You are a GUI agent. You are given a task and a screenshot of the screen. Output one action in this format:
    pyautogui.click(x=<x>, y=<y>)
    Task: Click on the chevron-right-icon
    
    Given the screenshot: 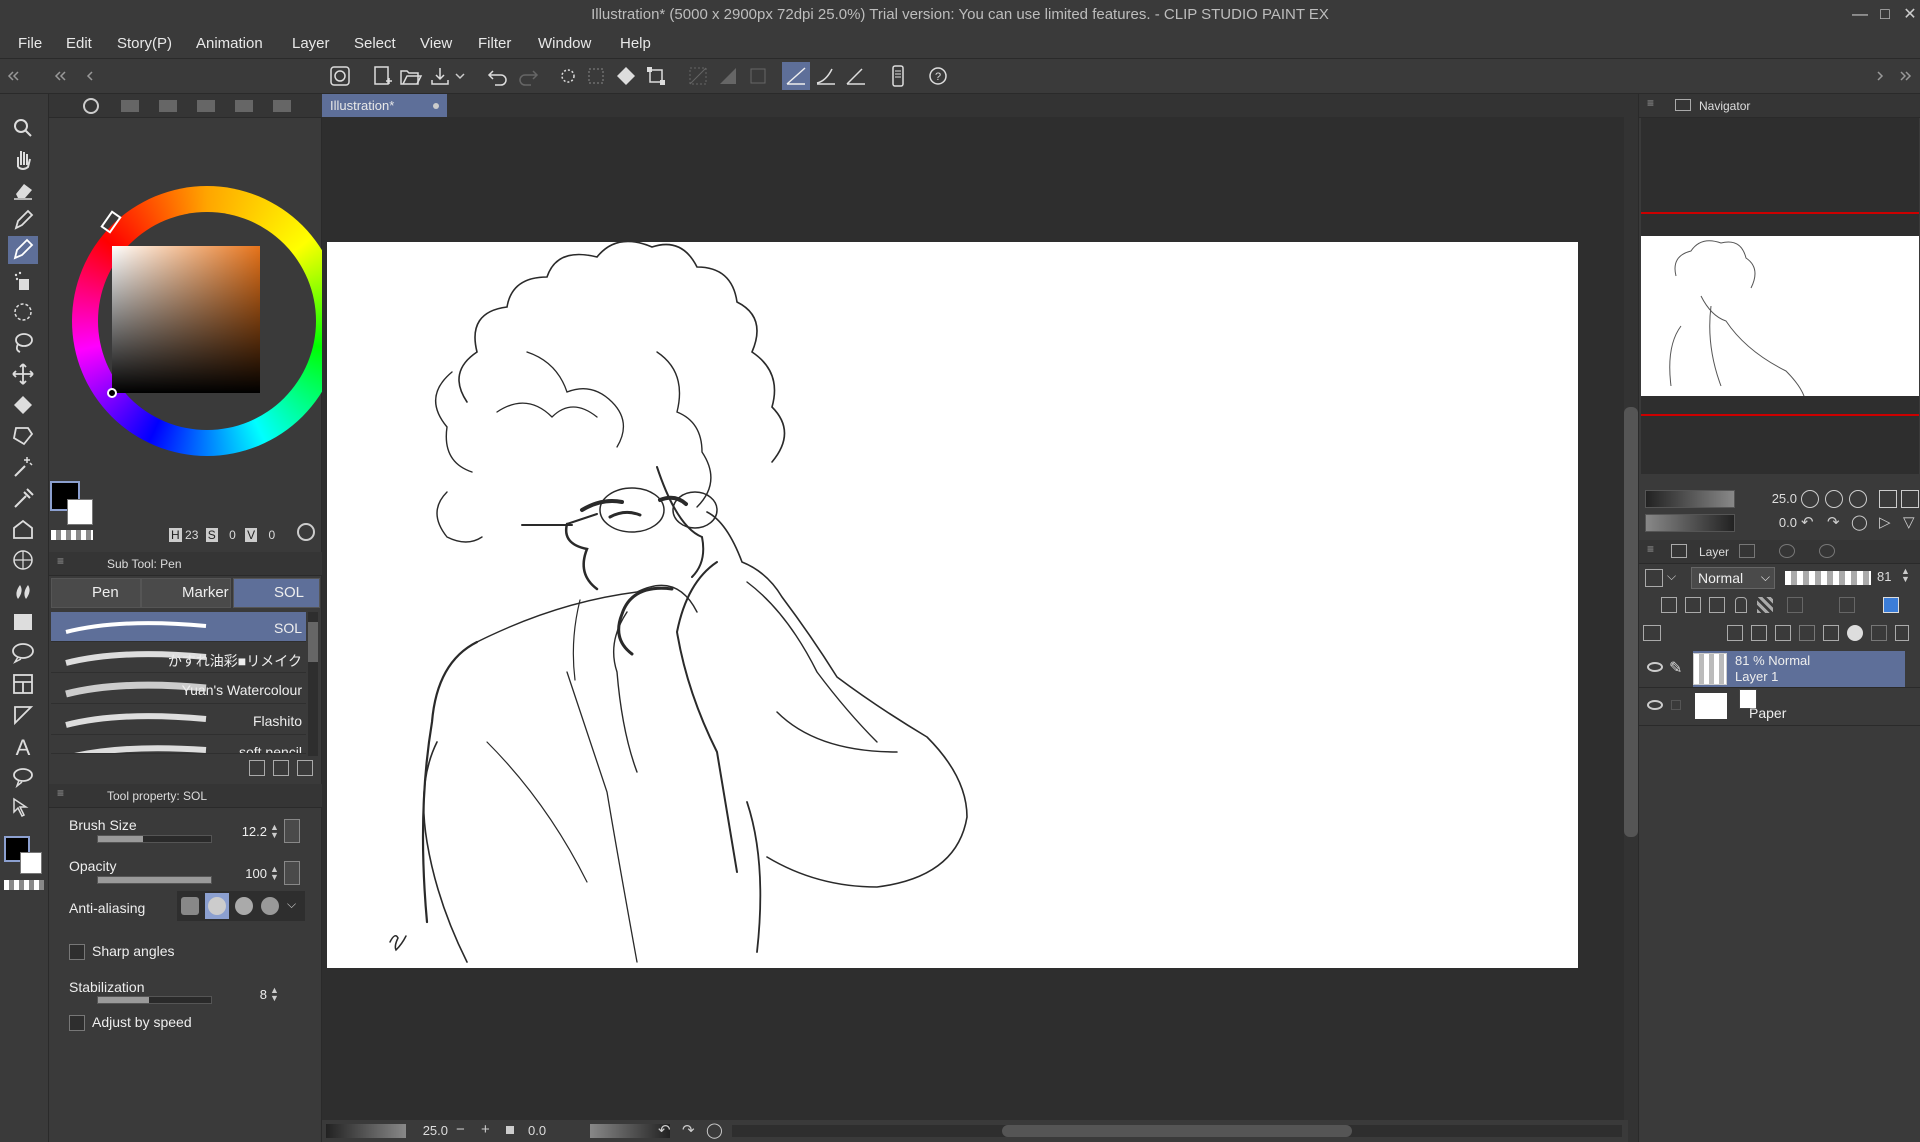 What is the action you would take?
    pyautogui.click(x=1880, y=76)
    